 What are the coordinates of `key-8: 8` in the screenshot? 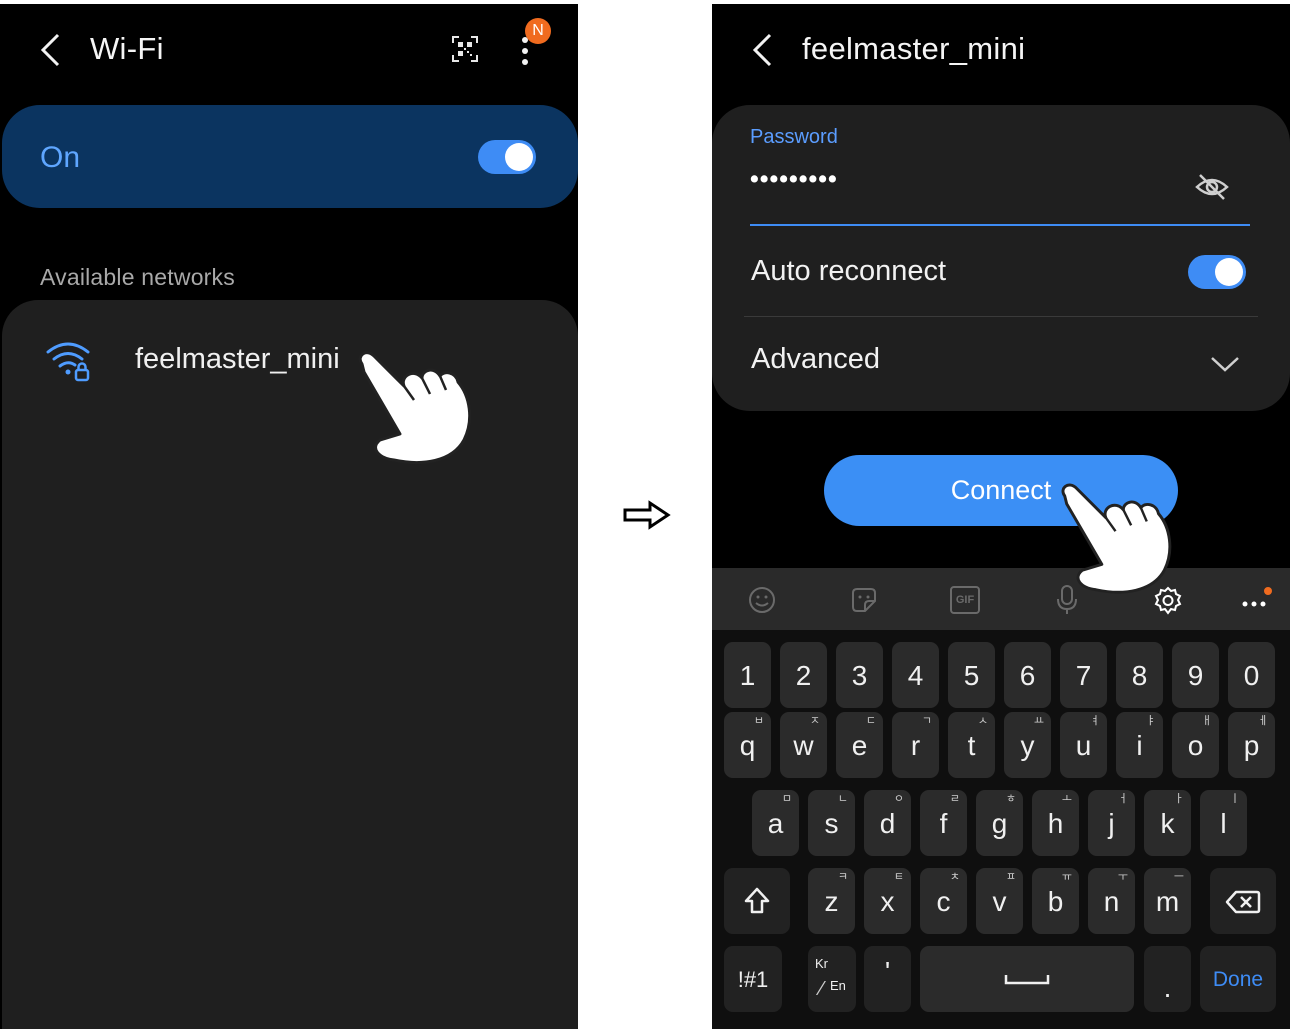 It's located at (1139, 675).